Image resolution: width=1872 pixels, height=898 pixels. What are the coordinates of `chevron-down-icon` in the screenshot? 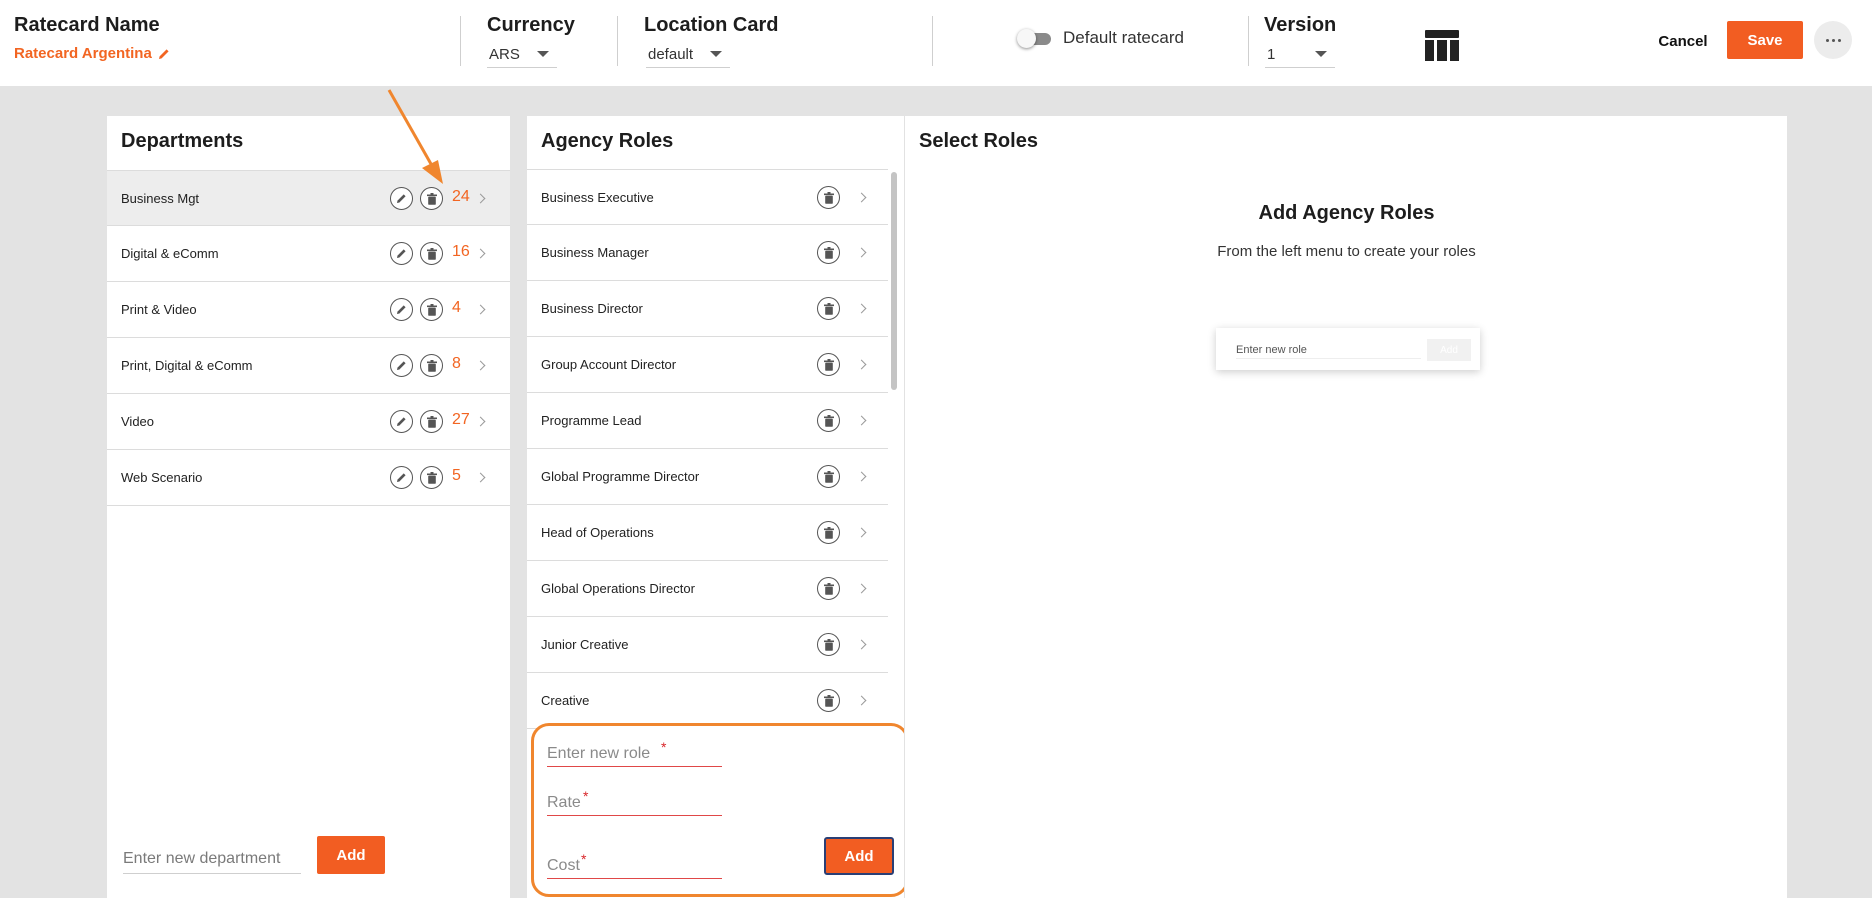 It's located at (1321, 54).